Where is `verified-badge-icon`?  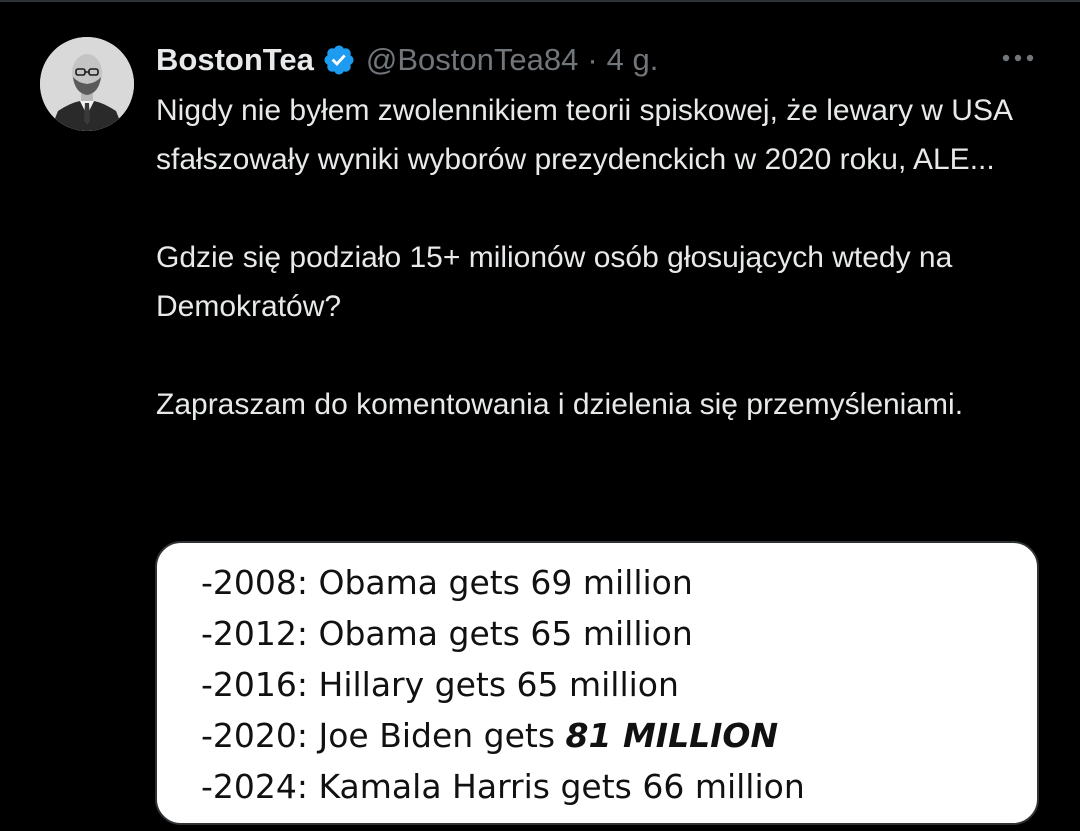
verified-badge-icon is located at coordinates (339, 60).